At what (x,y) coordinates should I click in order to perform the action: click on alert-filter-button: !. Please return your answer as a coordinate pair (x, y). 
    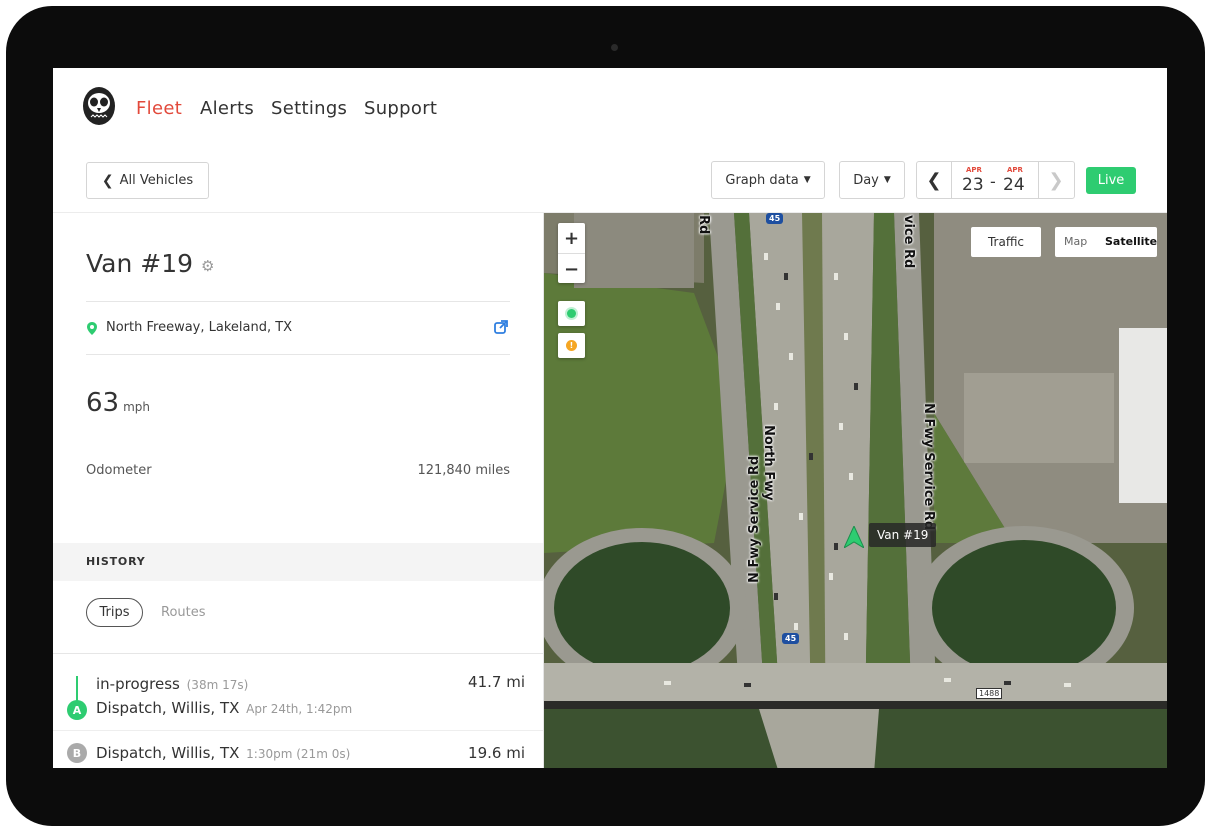
    Looking at the image, I should click on (571, 345).